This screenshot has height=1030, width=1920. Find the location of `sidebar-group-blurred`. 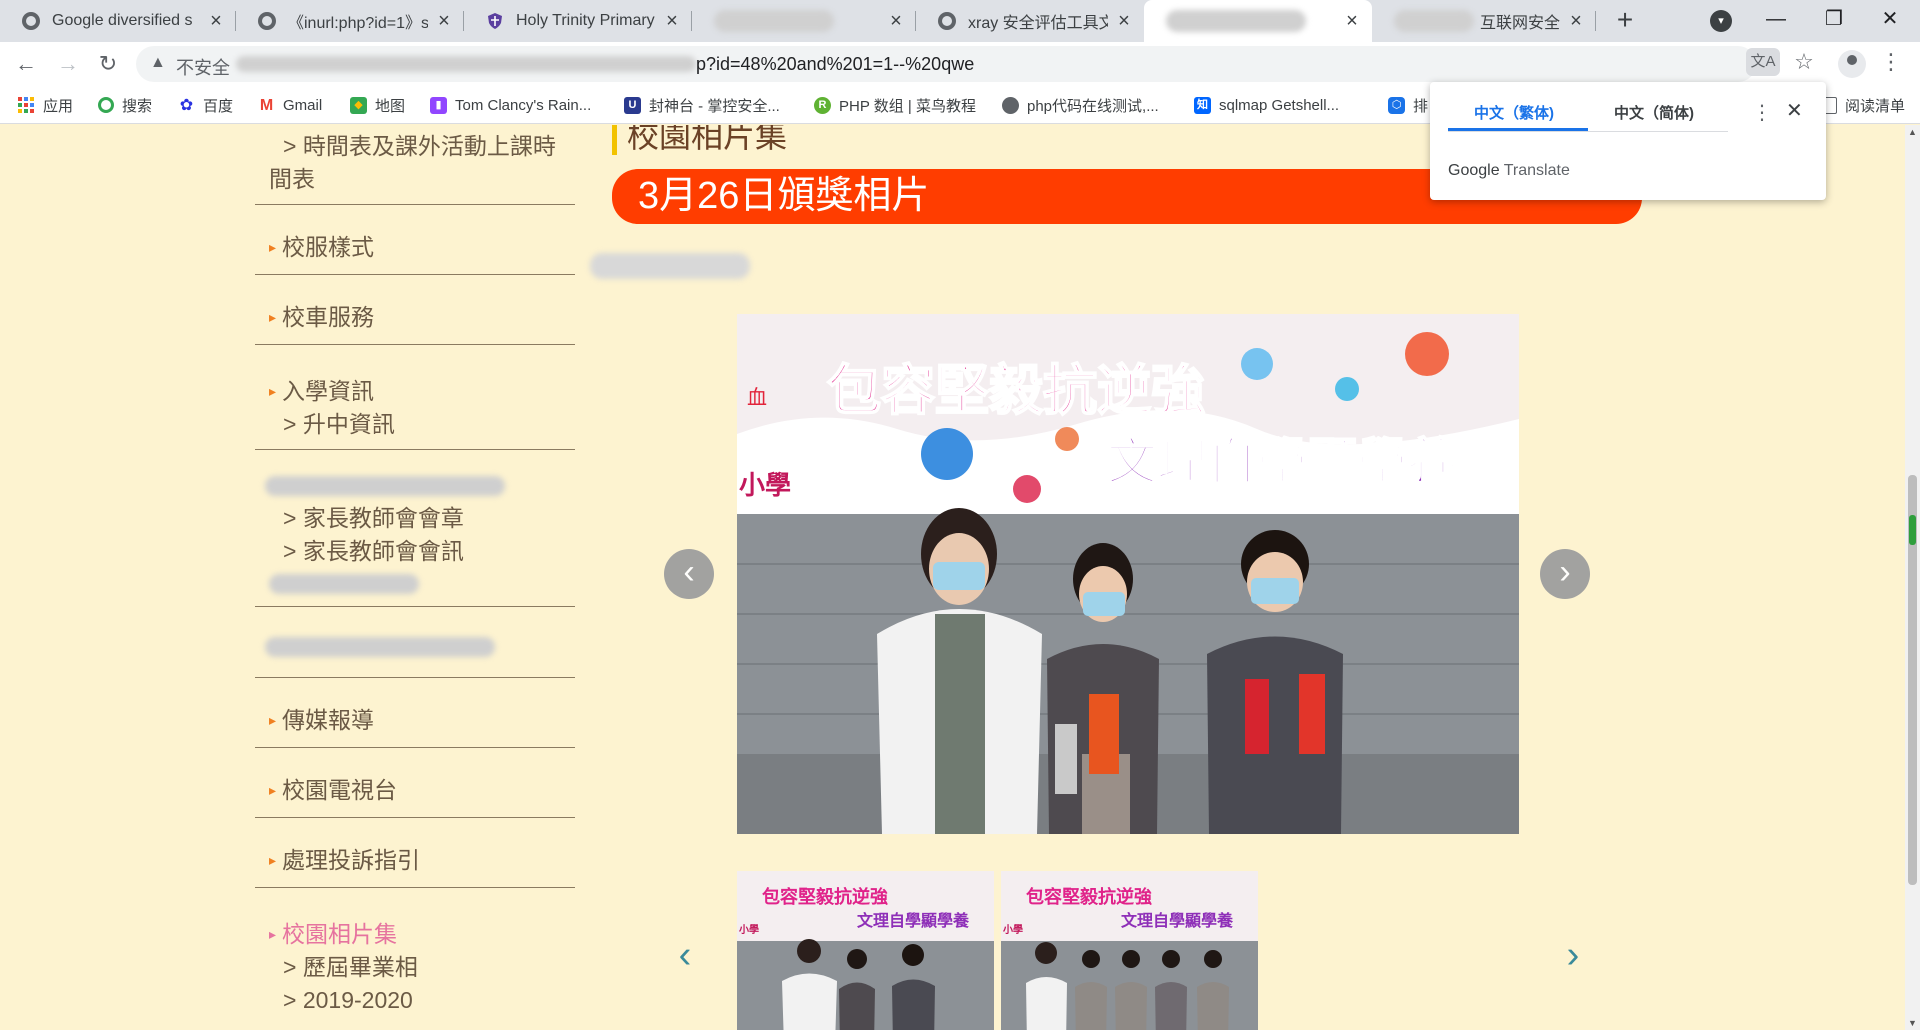

sidebar-group-blurred is located at coordinates (415, 642).